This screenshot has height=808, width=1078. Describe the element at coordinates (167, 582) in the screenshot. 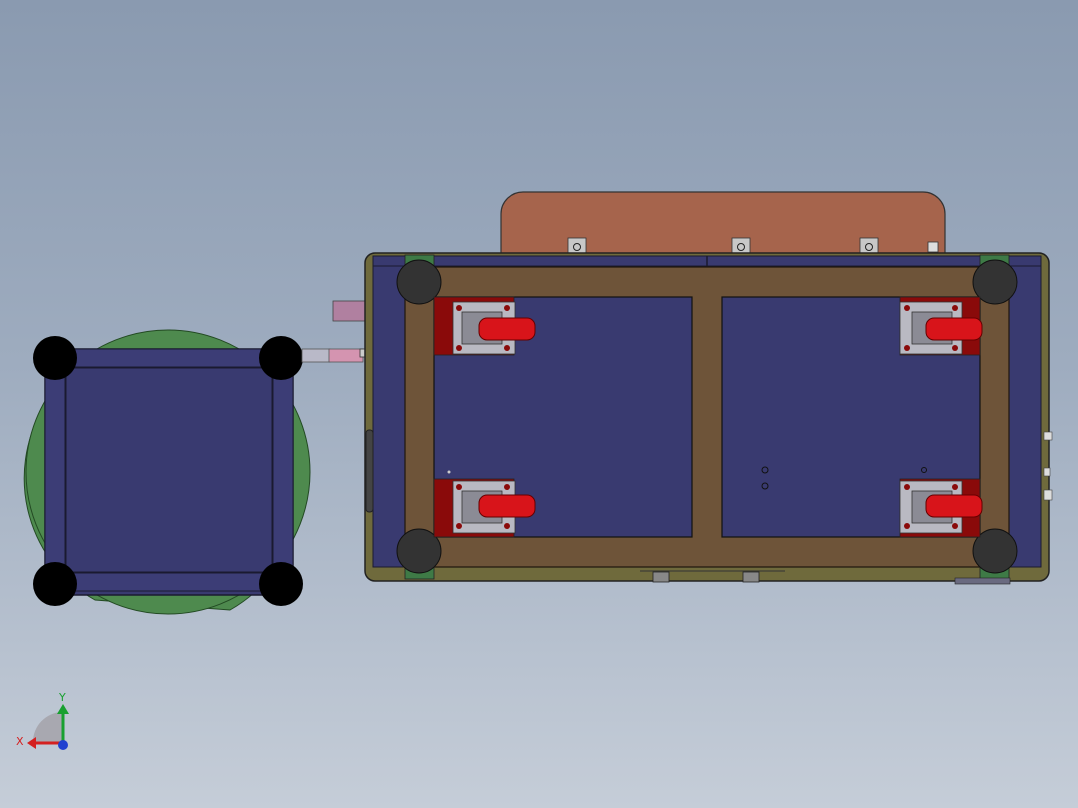

I see `small-cart-bottom-rail` at that location.